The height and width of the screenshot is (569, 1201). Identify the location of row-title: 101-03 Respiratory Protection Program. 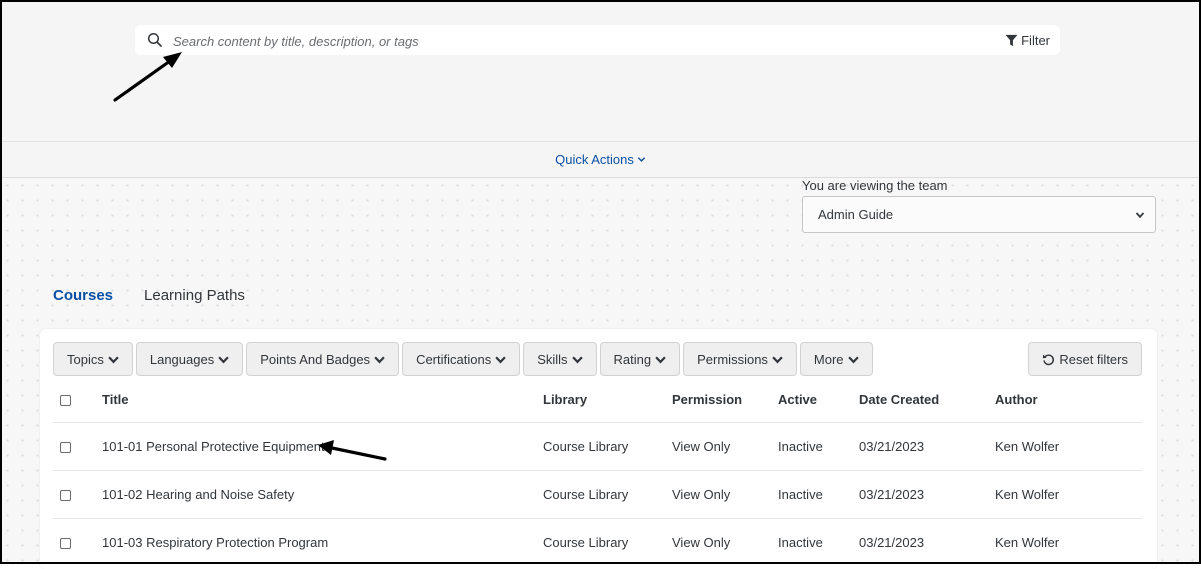
(321, 542).